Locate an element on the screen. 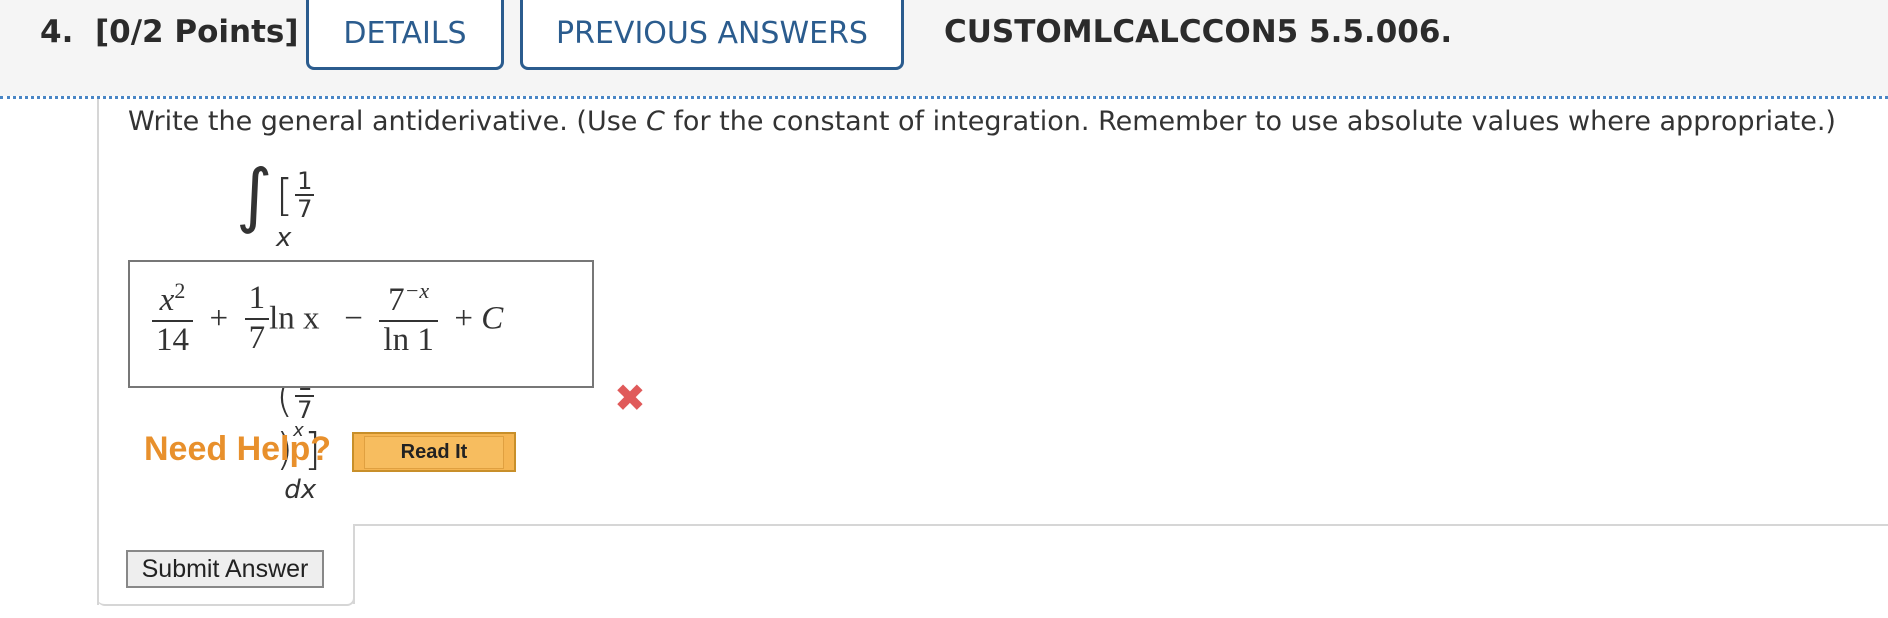  fraction-1-num: x2 is located at coordinates (172, 300).